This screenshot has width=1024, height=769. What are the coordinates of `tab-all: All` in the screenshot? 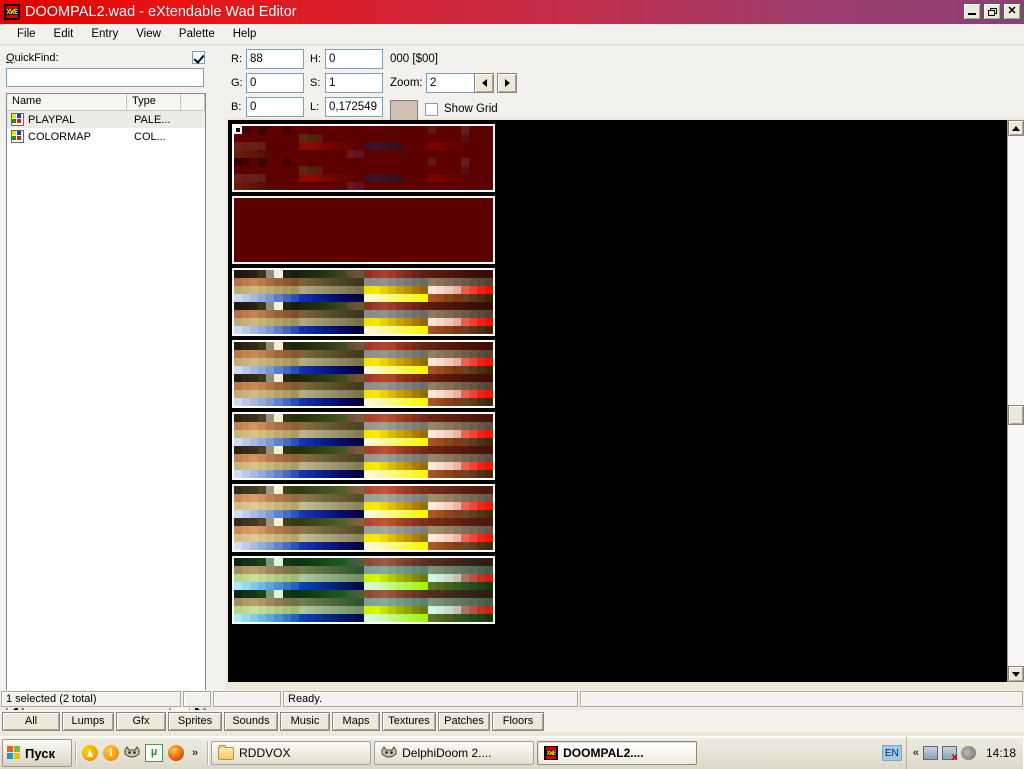 It's located at (31, 721).